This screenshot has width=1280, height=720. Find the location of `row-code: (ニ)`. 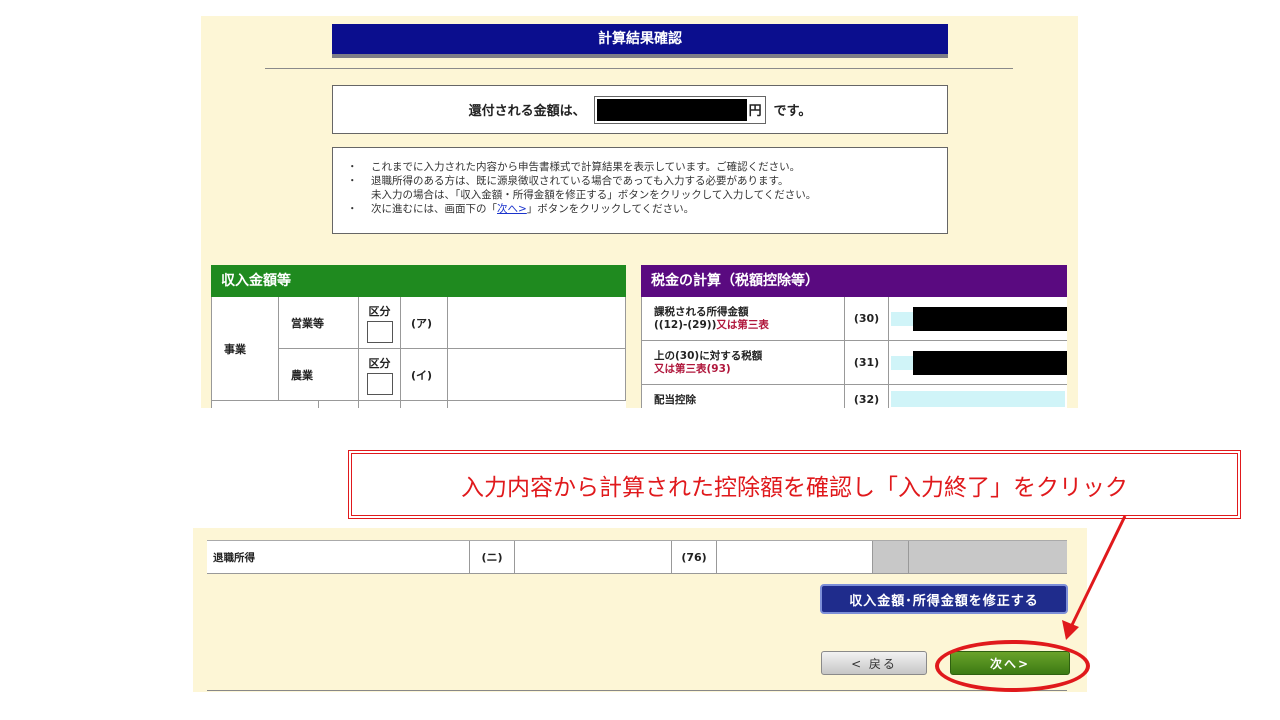

row-code: (ニ) is located at coordinates (492, 557).